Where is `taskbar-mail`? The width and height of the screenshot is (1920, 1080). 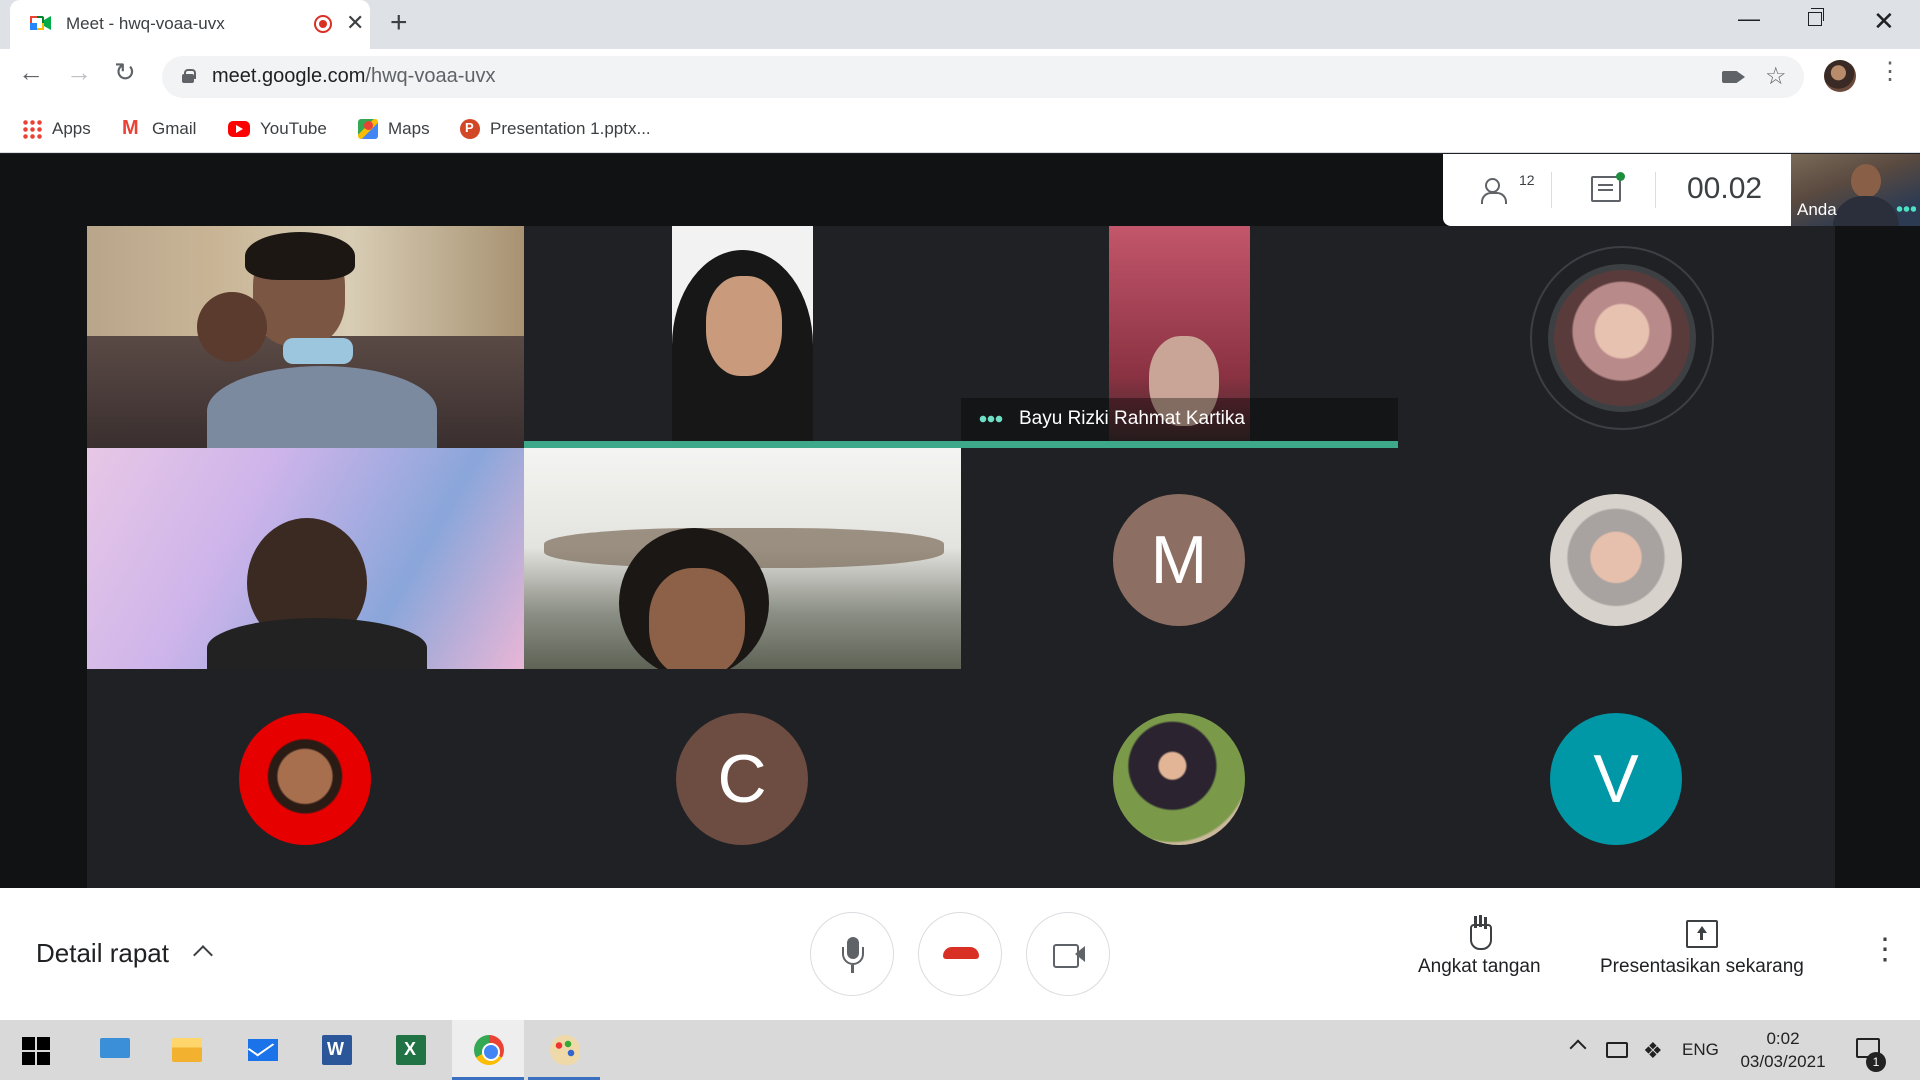
taskbar-mail is located at coordinates (262, 1050).